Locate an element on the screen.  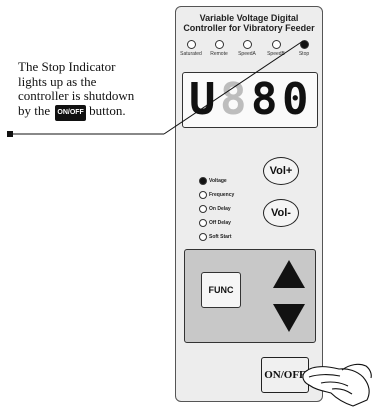
display-digit-4: 0 is located at coordinates (295, 99).